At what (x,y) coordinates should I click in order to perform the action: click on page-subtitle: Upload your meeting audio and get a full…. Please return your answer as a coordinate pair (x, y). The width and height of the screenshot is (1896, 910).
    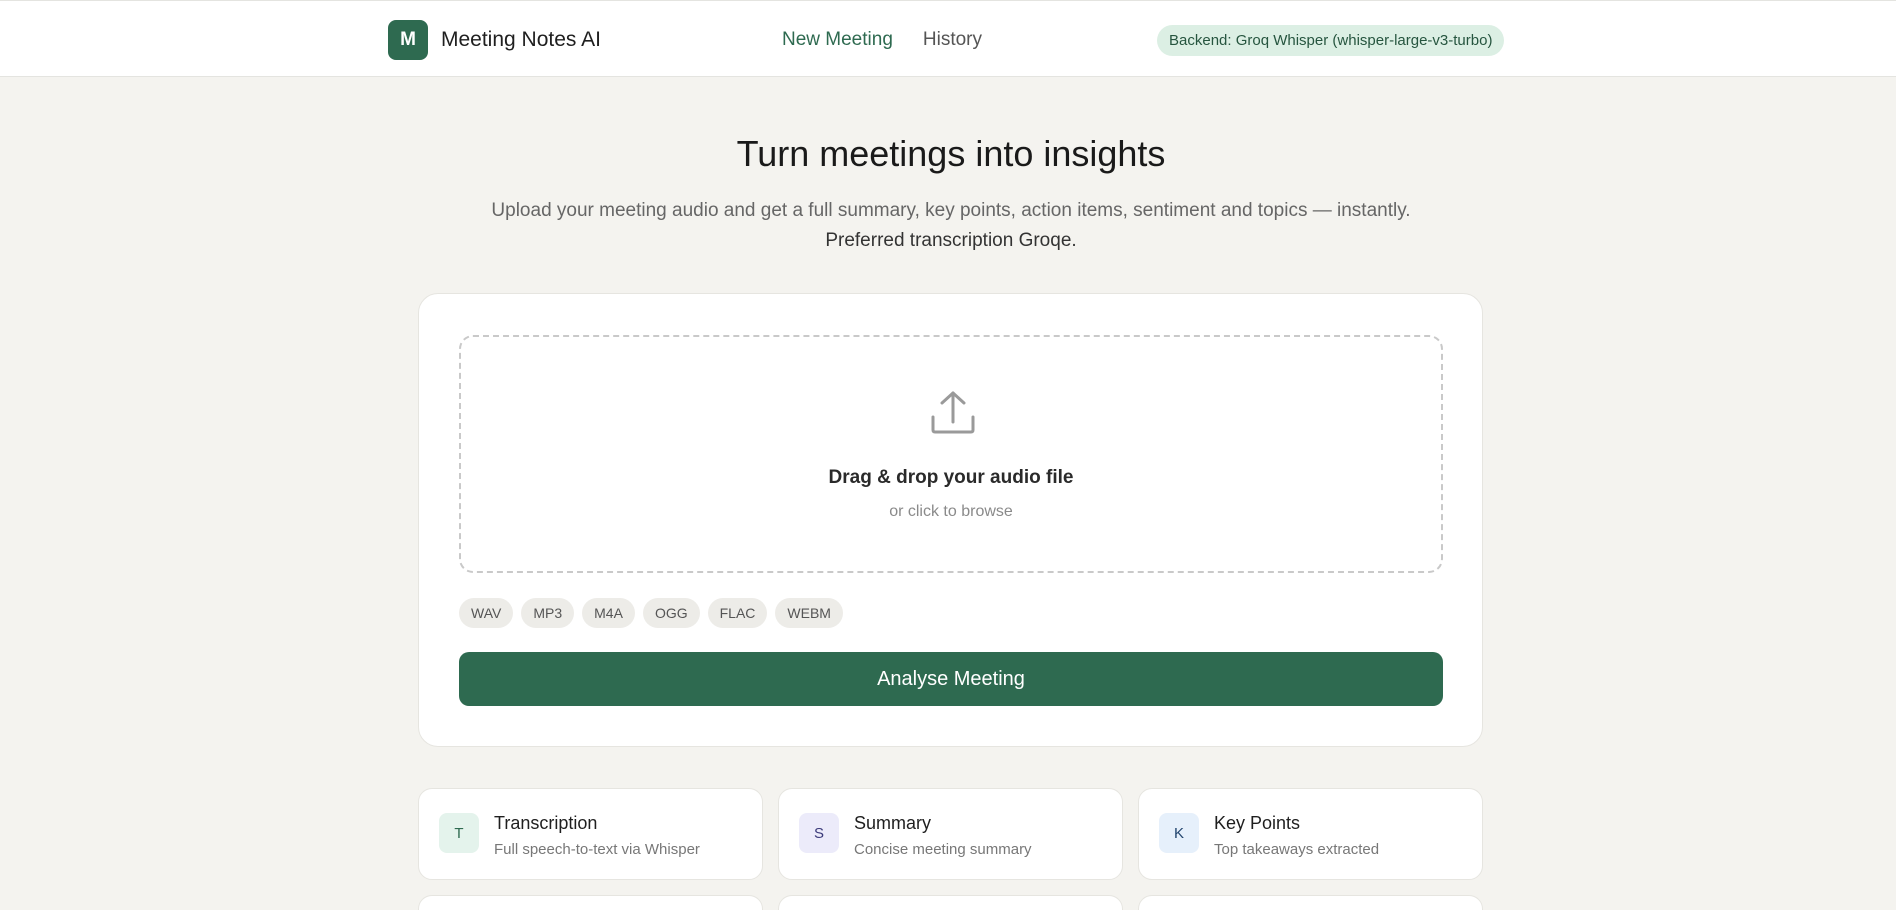
    Looking at the image, I should click on (948, 226).